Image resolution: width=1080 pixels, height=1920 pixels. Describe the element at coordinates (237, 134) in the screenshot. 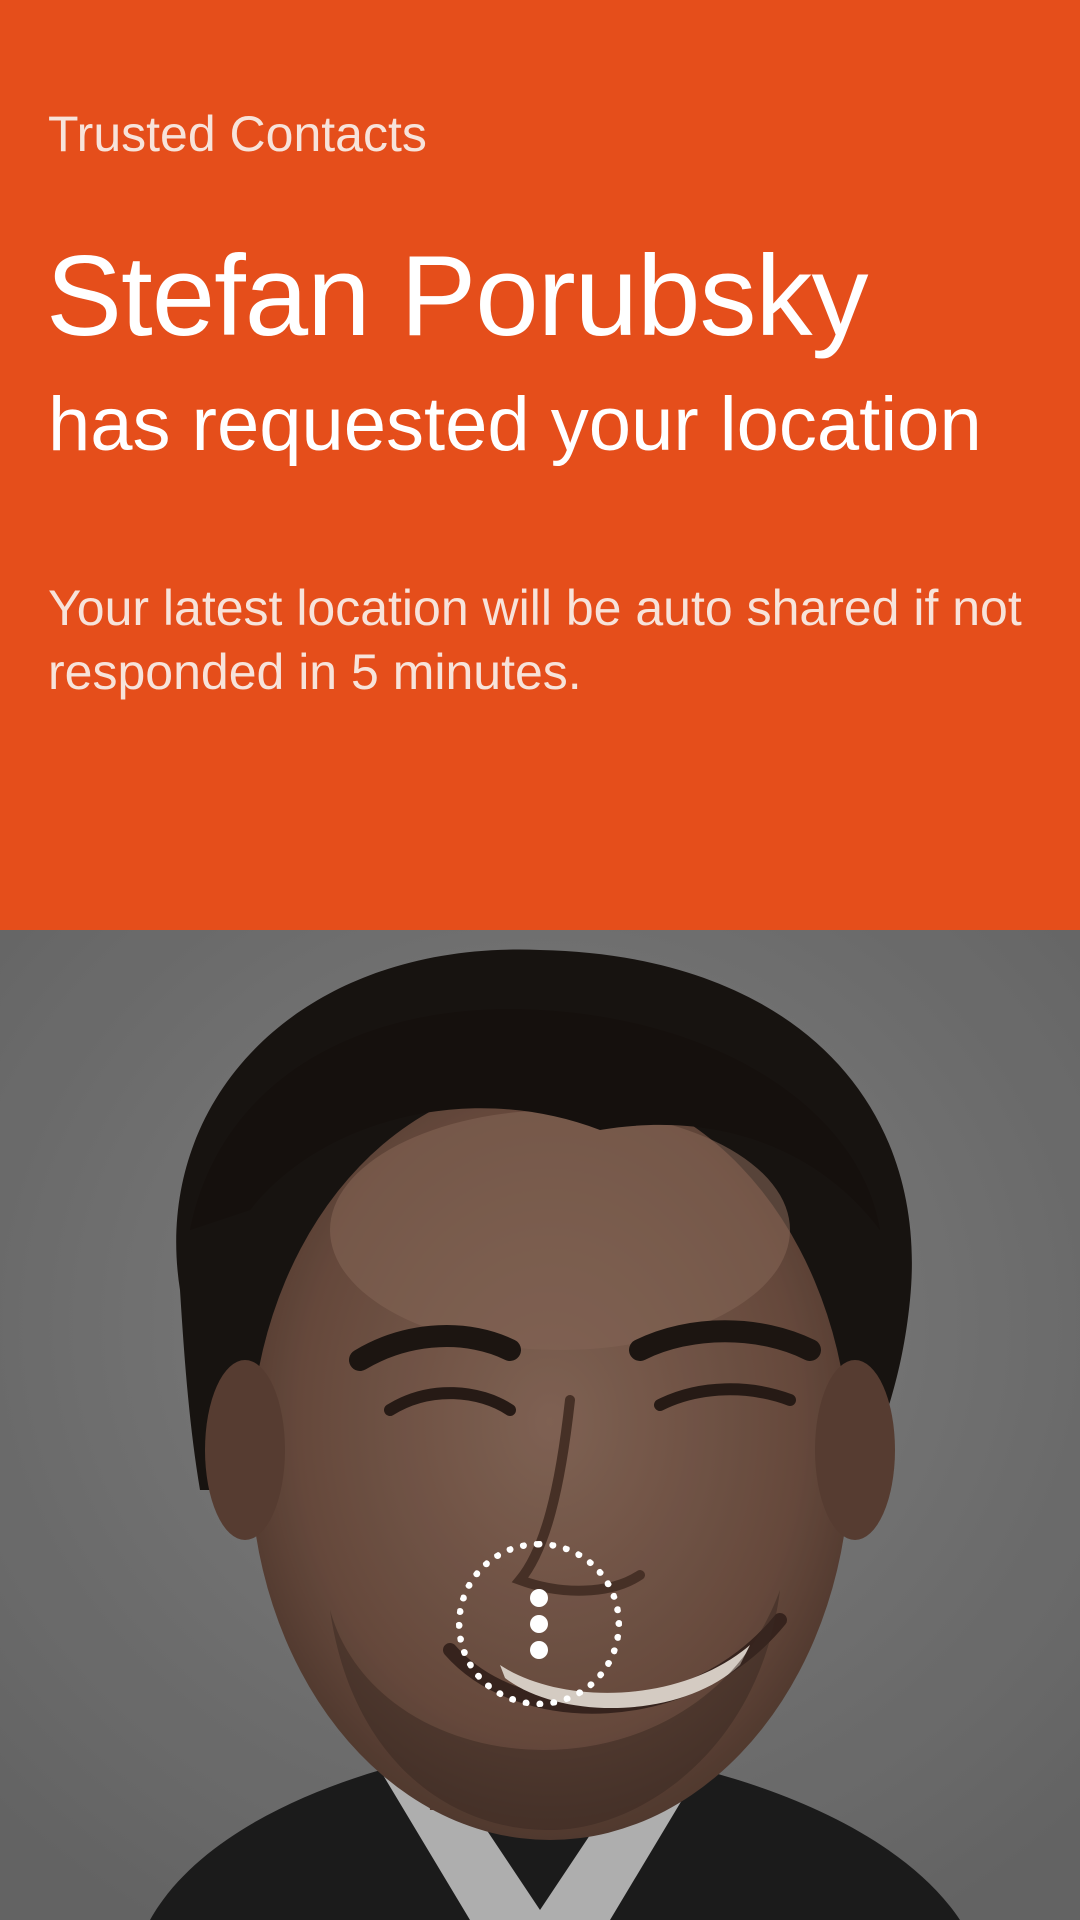

I see `app-title: Trusted Contacts` at that location.